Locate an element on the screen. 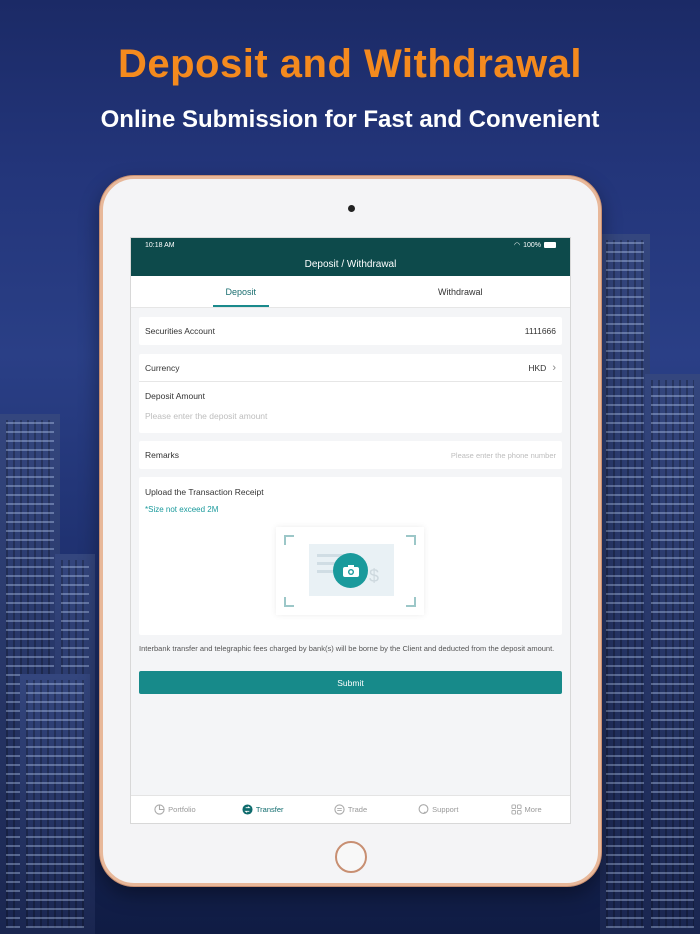  battery-level: 100% is located at coordinates (532, 245).